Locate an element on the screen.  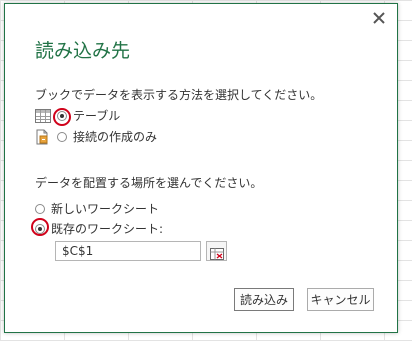
option-connection-only: 接続の作成のみ is located at coordinates (96, 136).